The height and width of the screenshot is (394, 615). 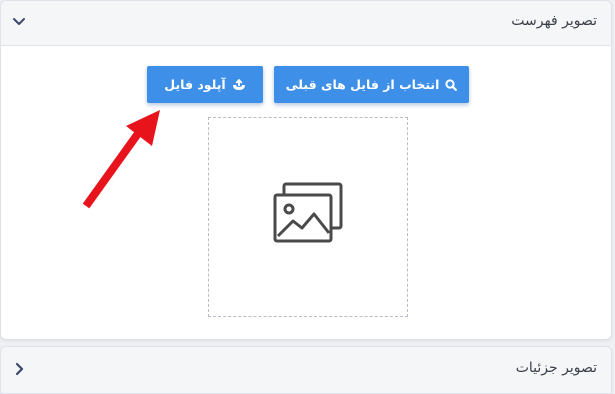 What do you see at coordinates (362, 84) in the screenshot?
I see `select-previous-files-label: انتخاب از فایل های قبلی` at bounding box center [362, 84].